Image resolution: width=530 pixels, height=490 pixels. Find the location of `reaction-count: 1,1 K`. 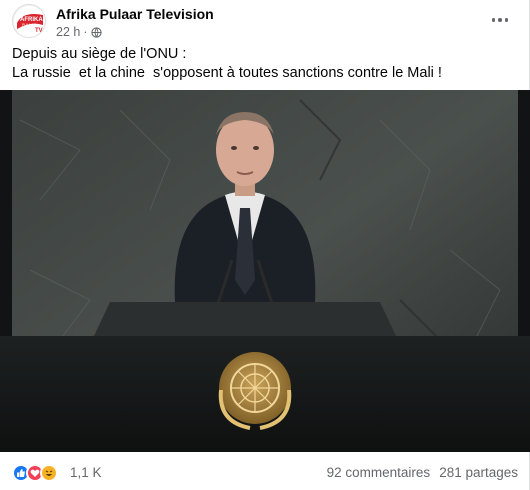

reaction-count: 1,1 K is located at coordinates (86, 472).